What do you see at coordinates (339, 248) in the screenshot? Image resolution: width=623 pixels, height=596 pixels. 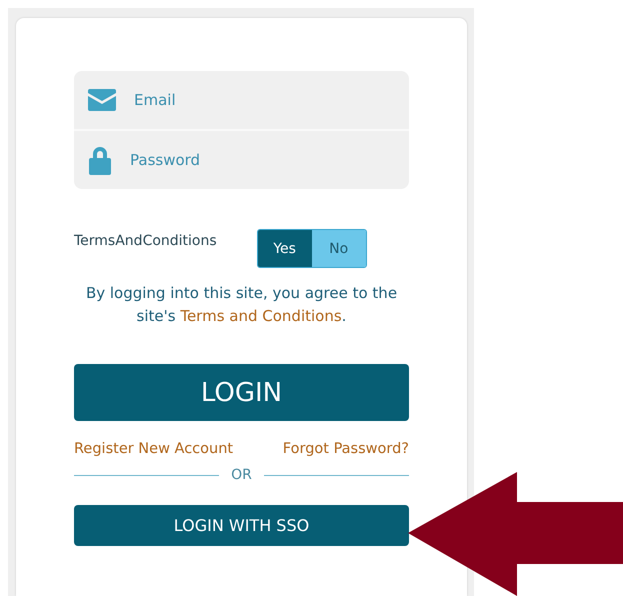 I see `toggle-option: No` at bounding box center [339, 248].